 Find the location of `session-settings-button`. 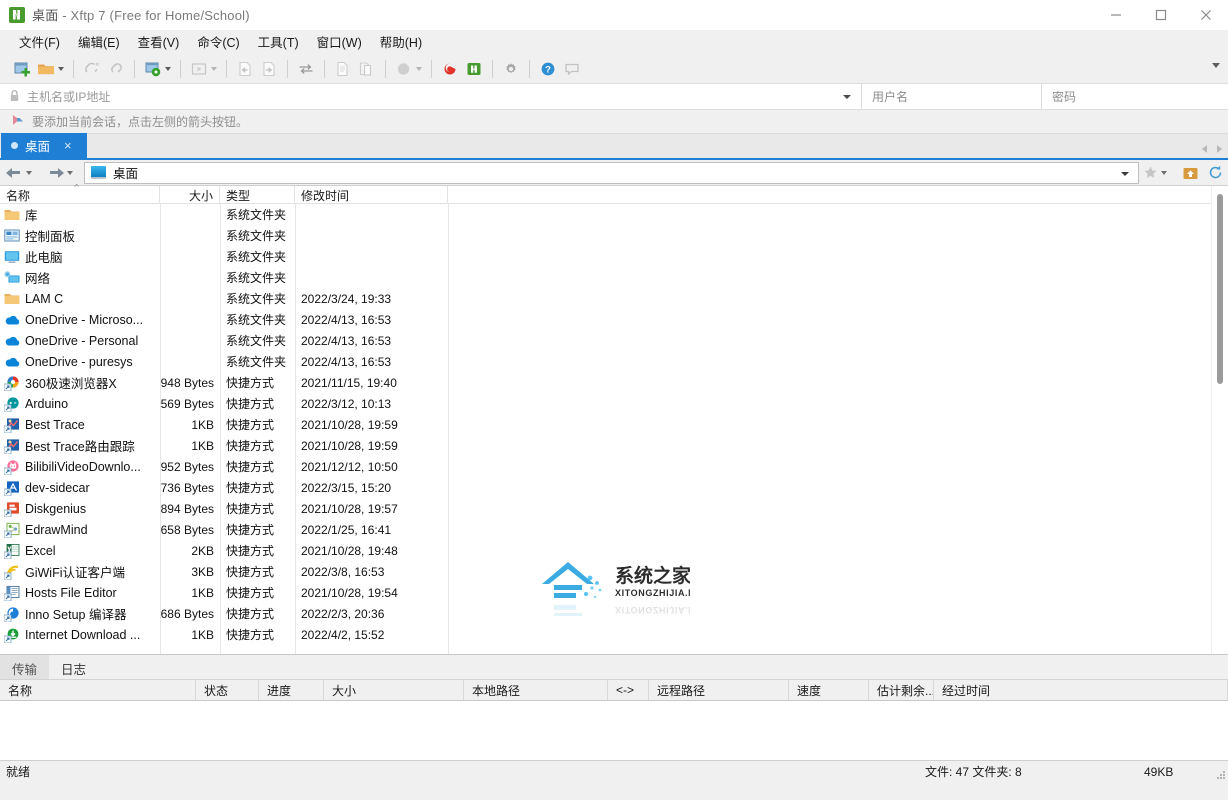

session-settings-button is located at coordinates (157, 69).